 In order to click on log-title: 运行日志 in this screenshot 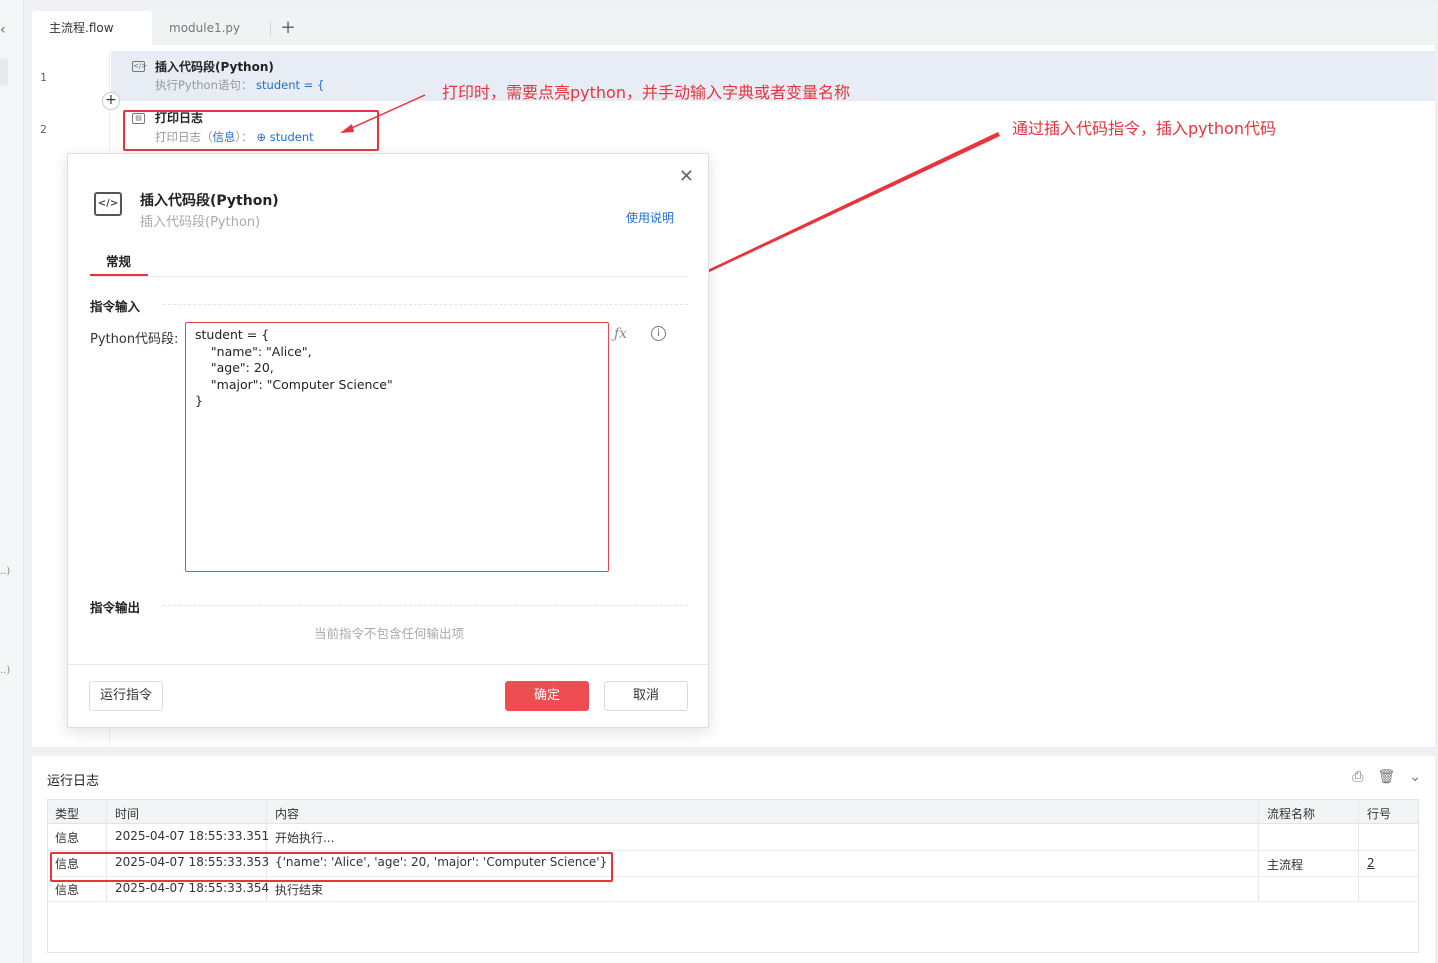, I will do `click(73, 781)`.